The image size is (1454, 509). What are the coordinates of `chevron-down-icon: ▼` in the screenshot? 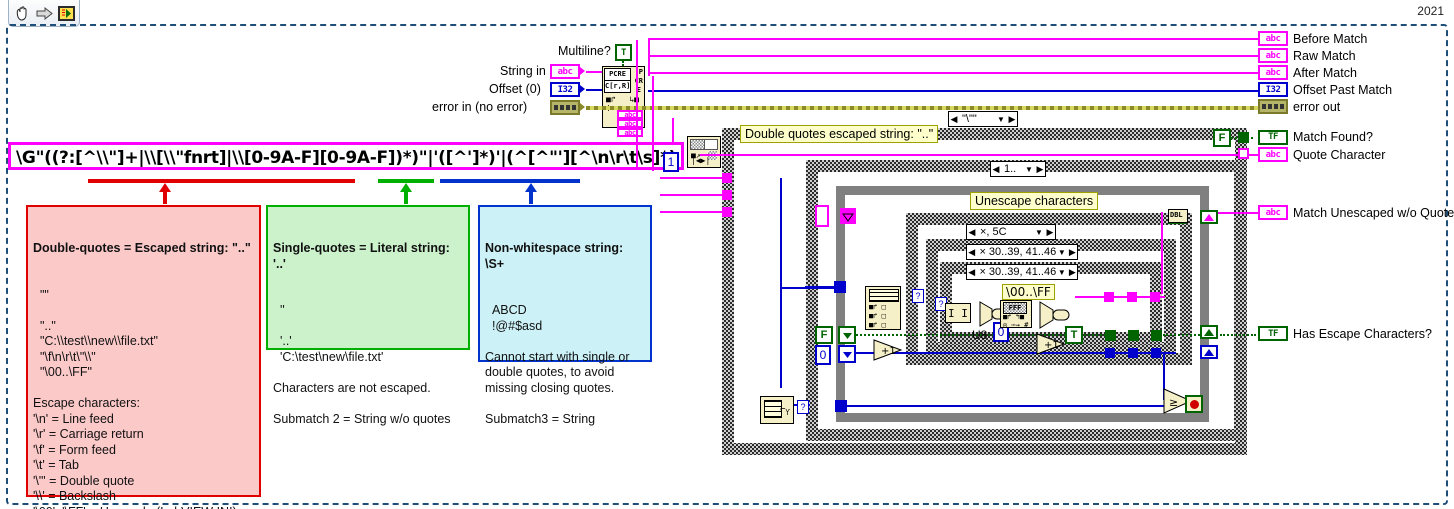 It's located at (1001, 119).